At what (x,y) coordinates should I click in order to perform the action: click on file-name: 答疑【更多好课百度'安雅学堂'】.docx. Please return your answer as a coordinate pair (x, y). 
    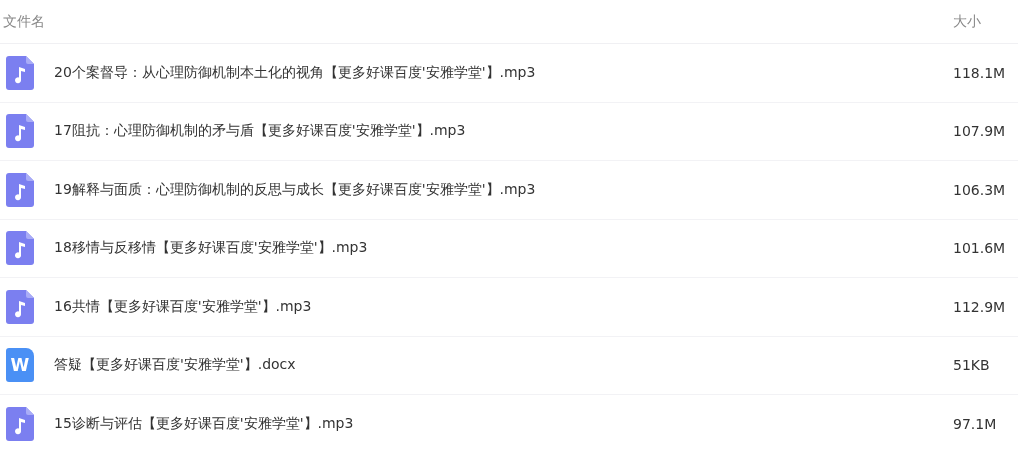
    Looking at the image, I should click on (503, 365).